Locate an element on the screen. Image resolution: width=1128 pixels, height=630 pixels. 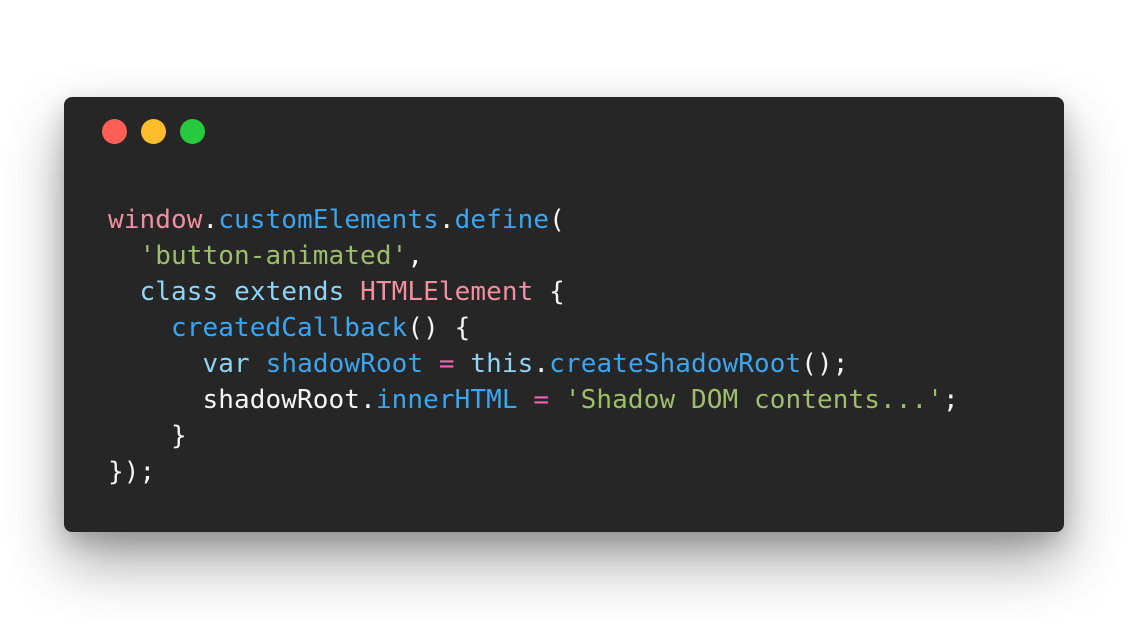
code-line: window.customElements.define( is located at coordinates (533, 220).